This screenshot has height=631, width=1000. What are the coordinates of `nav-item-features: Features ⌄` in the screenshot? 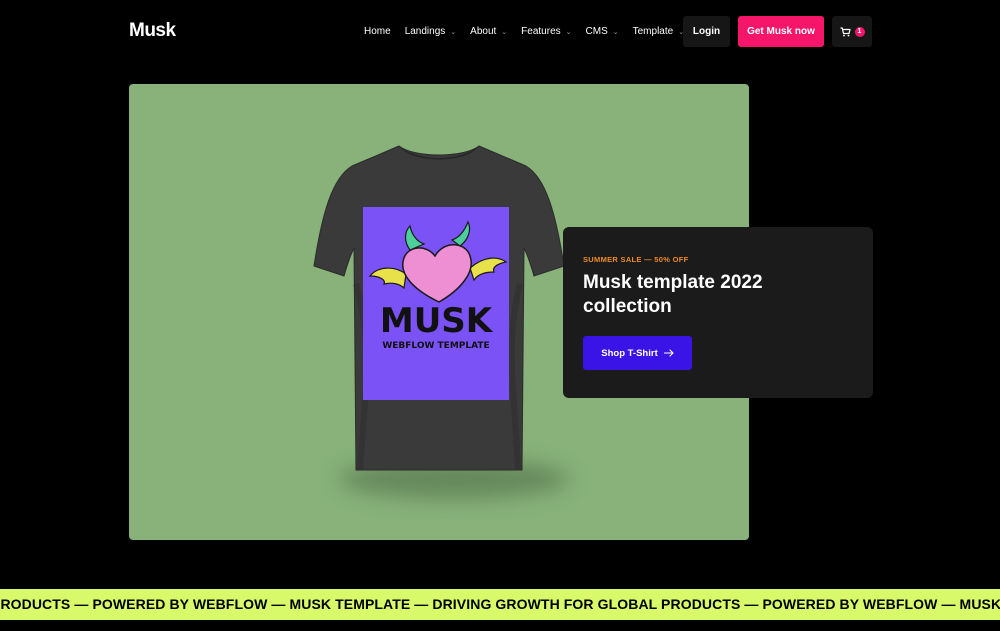 It's located at (546, 31).